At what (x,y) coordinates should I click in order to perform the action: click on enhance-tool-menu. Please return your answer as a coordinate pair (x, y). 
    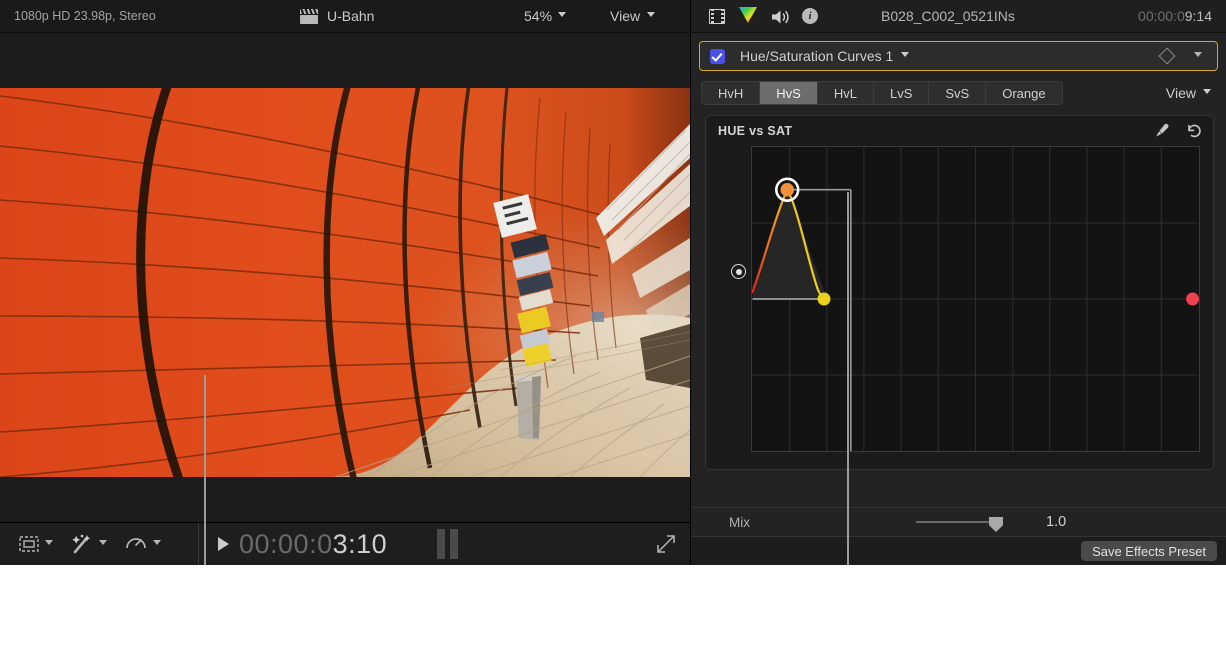
    Looking at the image, I should click on (89, 544).